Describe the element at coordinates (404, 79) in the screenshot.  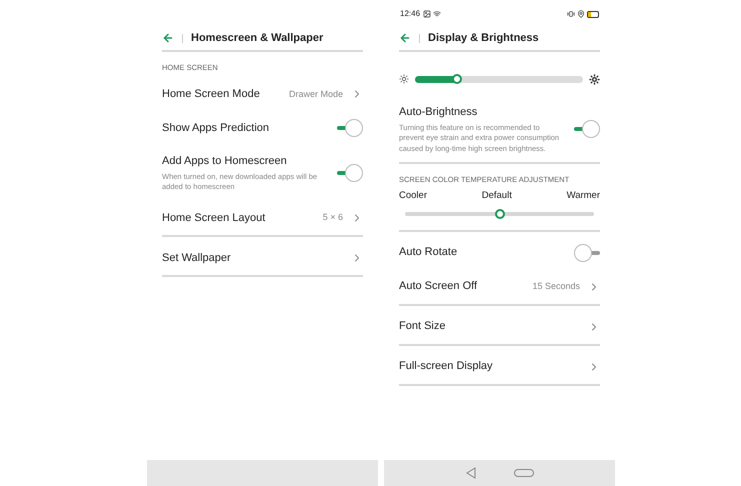
I see `dim-sun-icon` at that location.